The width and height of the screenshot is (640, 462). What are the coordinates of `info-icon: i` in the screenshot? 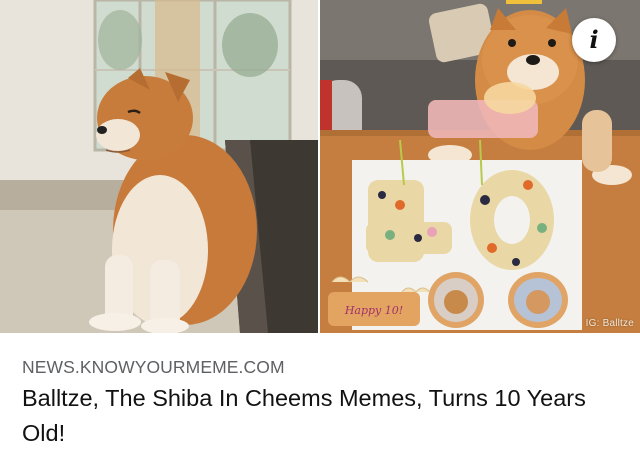 It's located at (594, 39).